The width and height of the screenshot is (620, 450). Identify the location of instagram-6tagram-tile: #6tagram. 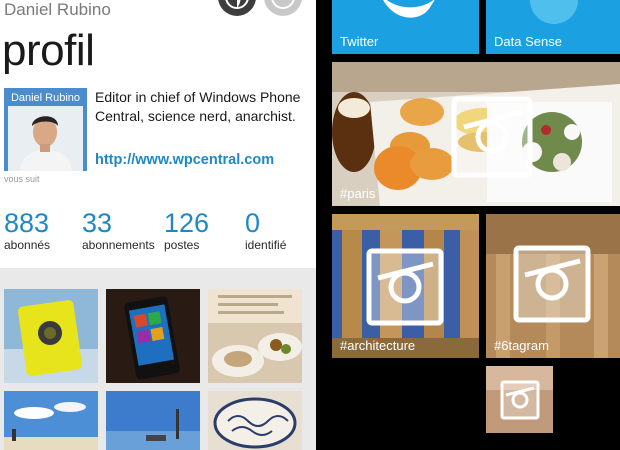
(553, 286).